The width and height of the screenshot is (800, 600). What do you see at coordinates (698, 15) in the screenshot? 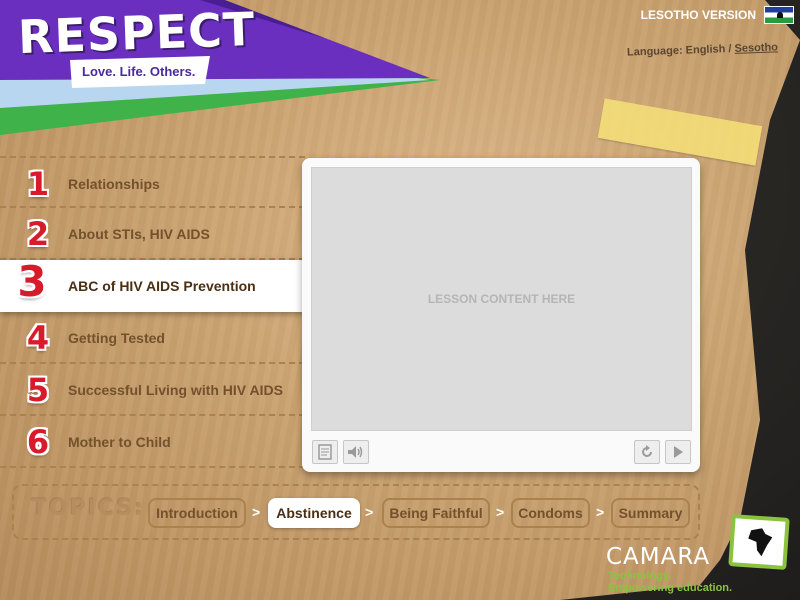
I see `version-label: LESOTHO VERSION` at bounding box center [698, 15].